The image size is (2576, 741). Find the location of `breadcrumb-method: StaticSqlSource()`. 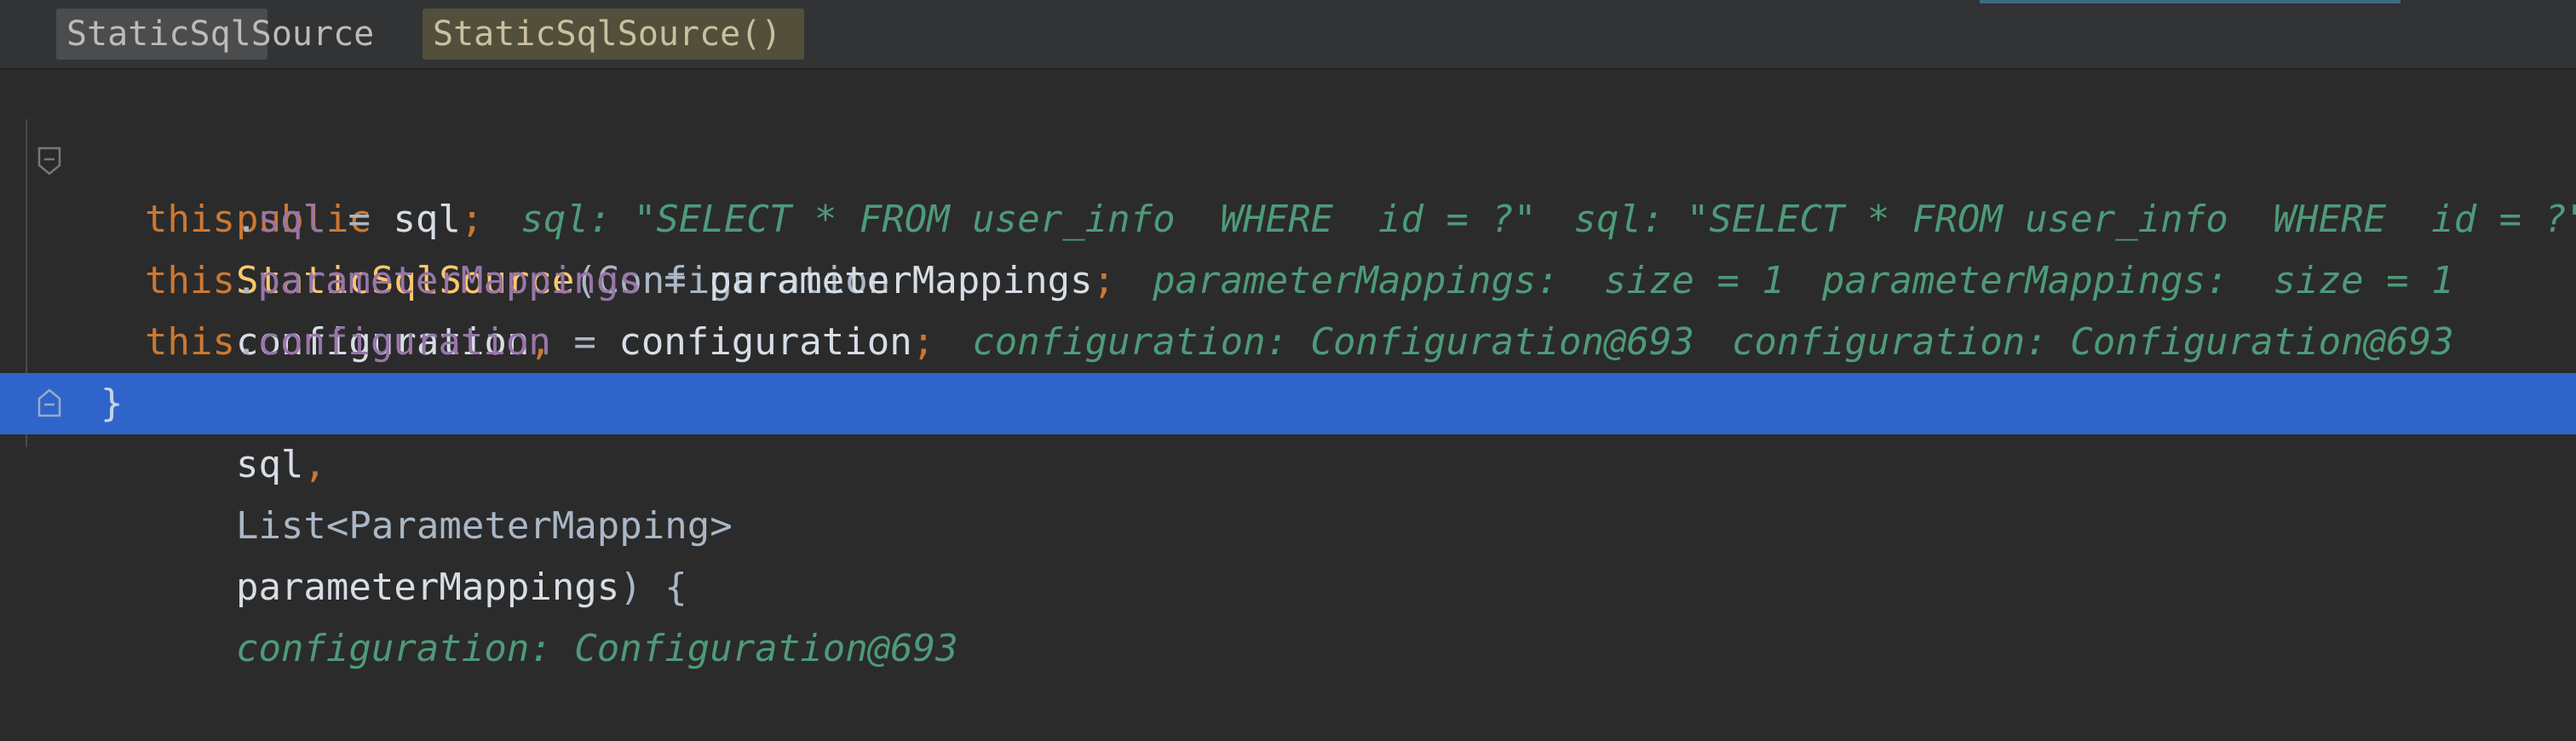

breadcrumb-method: StaticSqlSource() is located at coordinates (614, 34).